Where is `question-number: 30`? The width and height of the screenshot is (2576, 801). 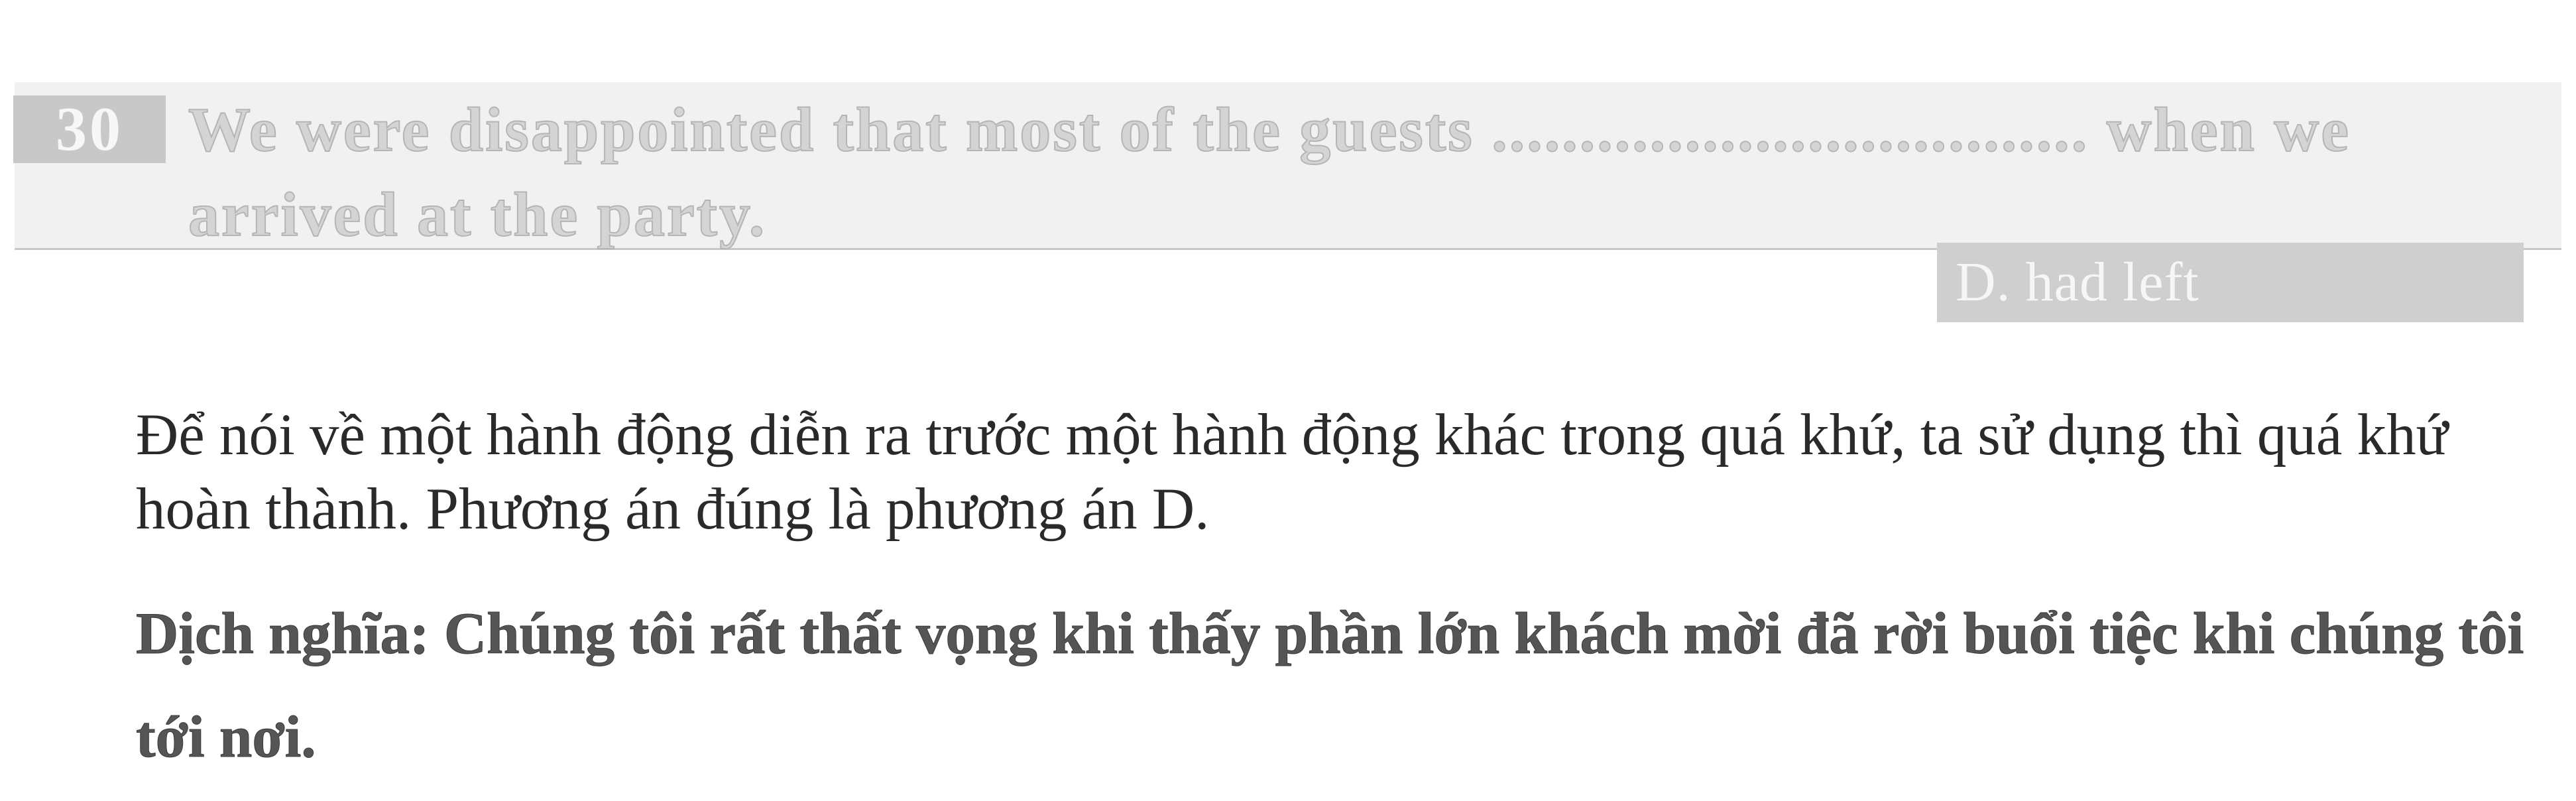
question-number: 30 is located at coordinates (89, 129).